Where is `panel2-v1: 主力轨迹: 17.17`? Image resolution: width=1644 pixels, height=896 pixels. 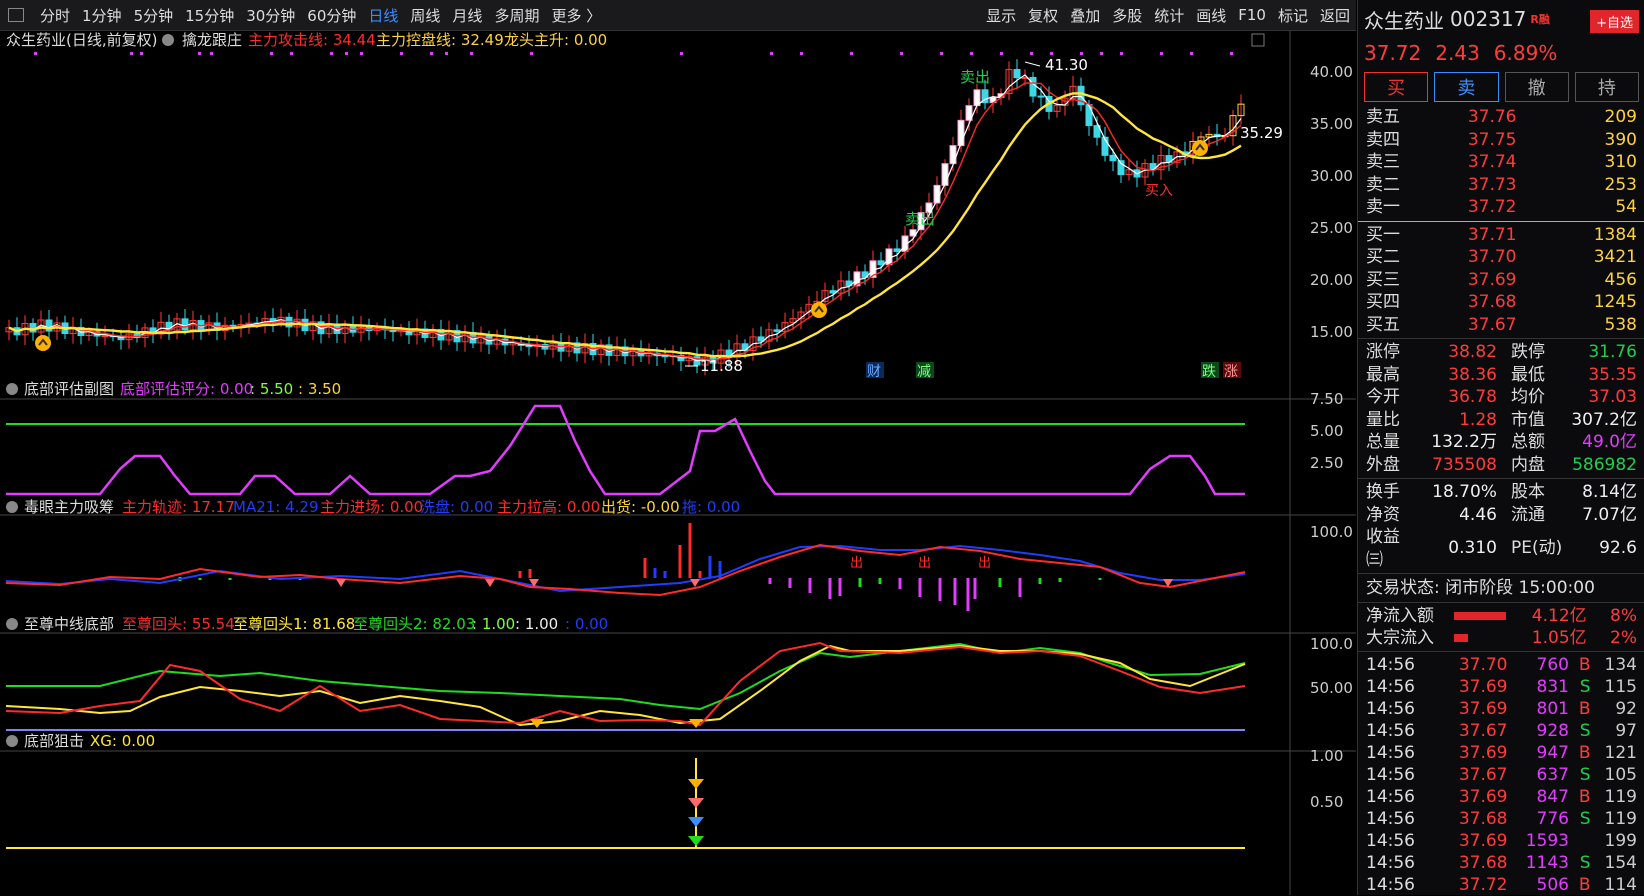 panel2-v1: 主力轨迹: 17.17 is located at coordinates (178, 507).